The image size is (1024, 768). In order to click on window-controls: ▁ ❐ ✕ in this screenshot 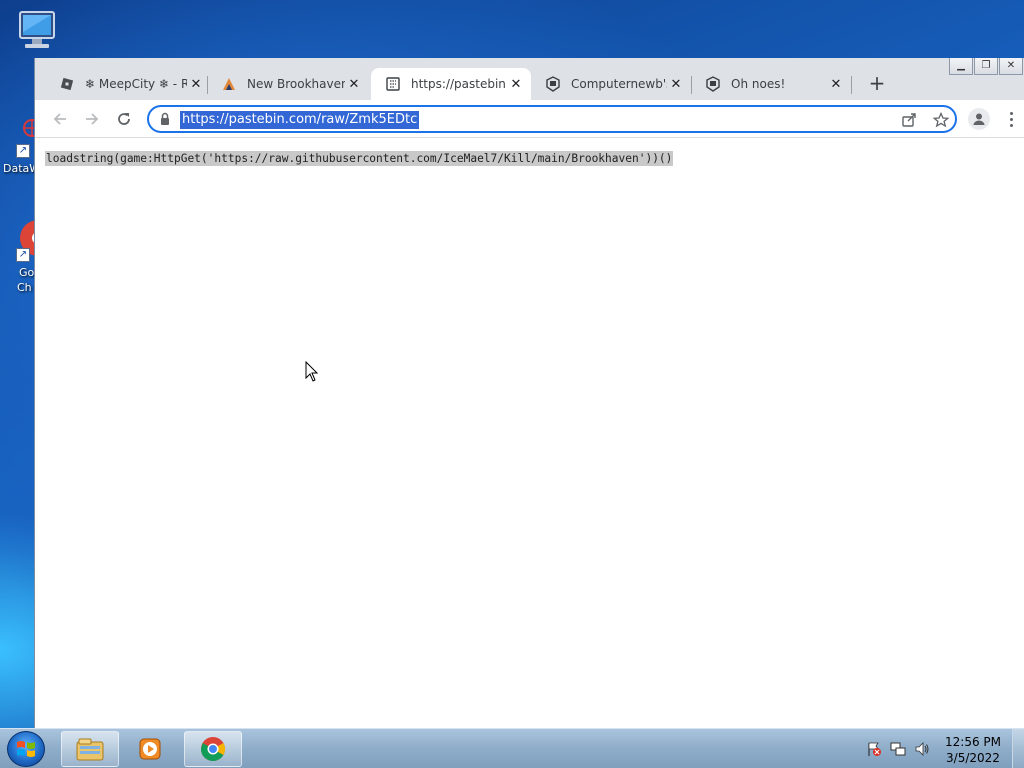, I will do `click(985, 66)`.